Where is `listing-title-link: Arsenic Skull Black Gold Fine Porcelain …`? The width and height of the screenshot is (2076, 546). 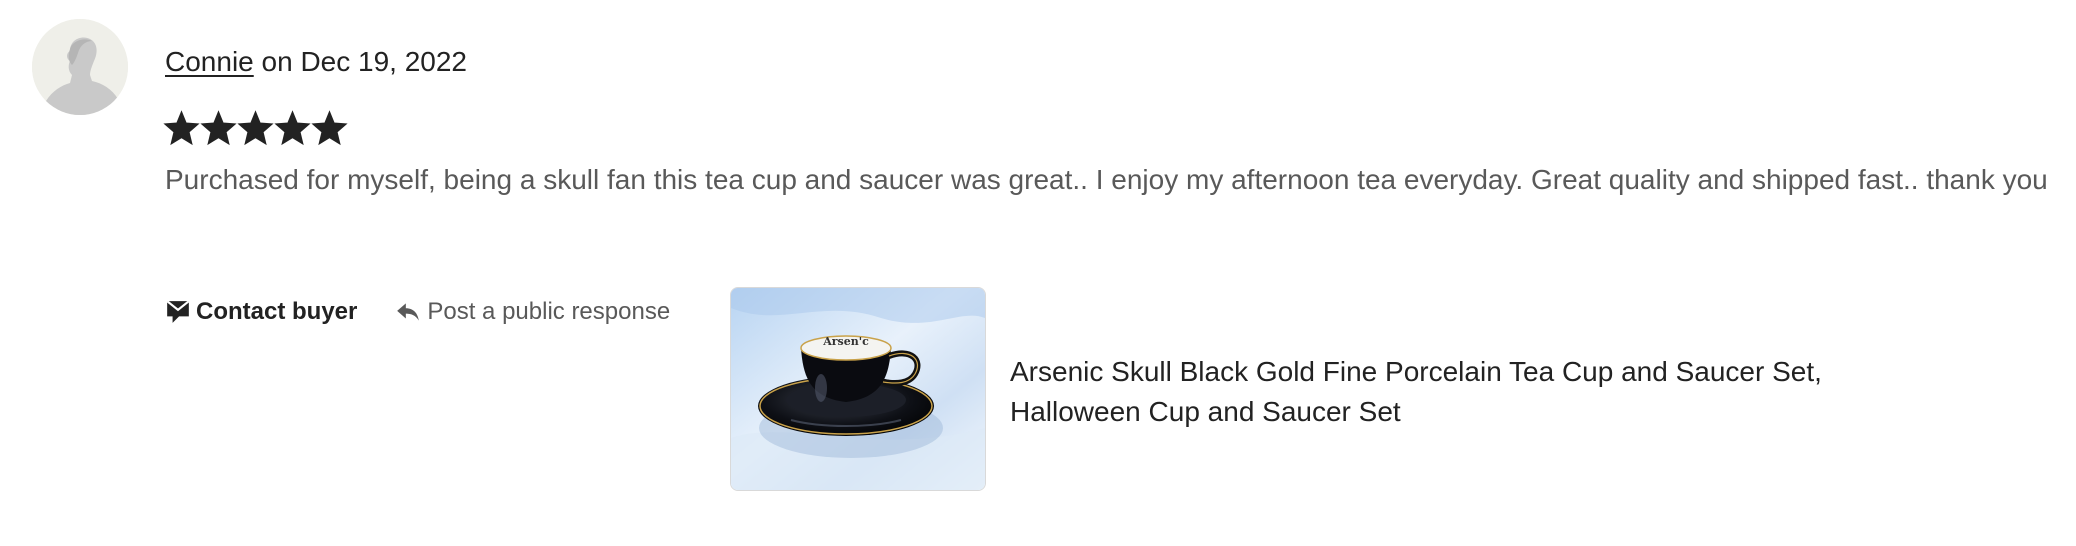
listing-title-link: Arsenic Skull Black Gold Fine Porcelain … is located at coordinates (1425, 392).